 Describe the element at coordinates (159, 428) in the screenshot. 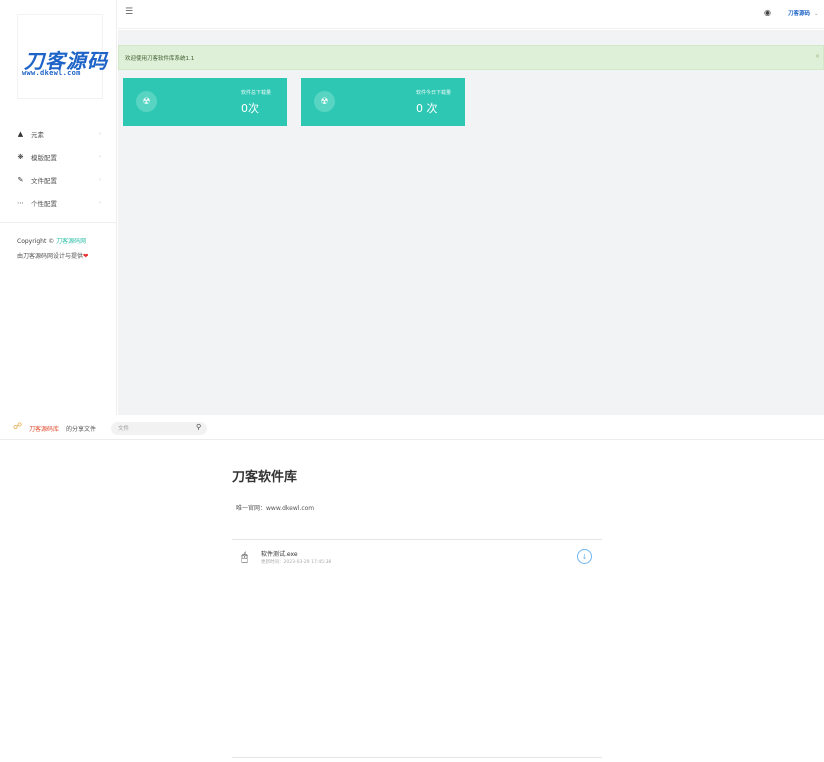

I see `search-input` at that location.